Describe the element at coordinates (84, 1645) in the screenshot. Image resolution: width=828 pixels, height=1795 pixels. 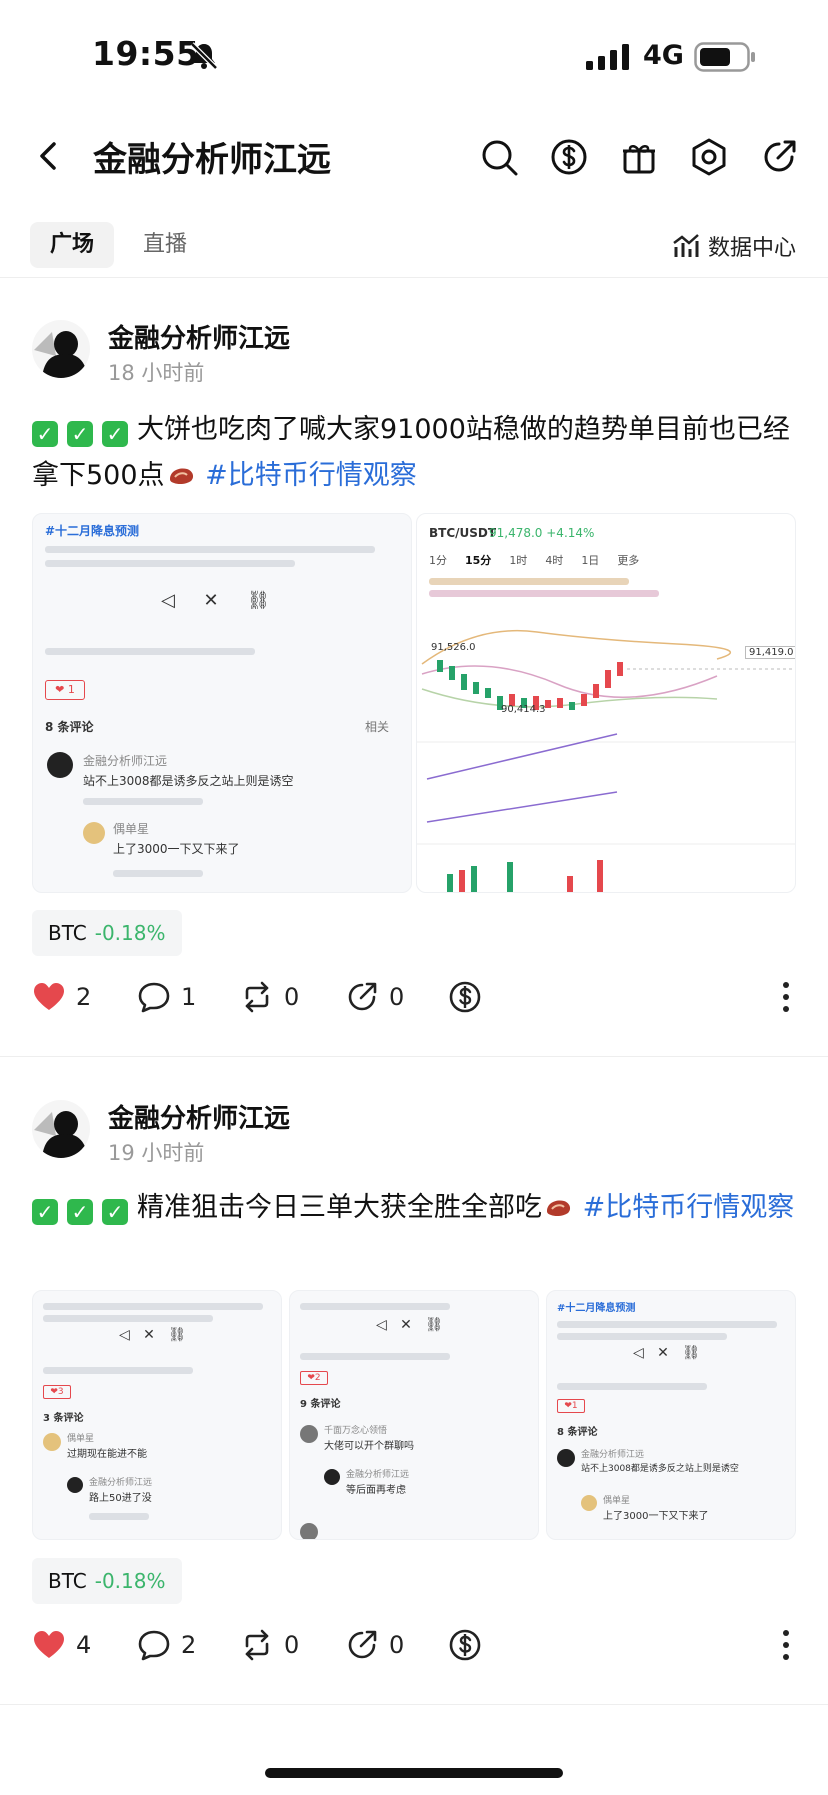
I see `like-count: 4` at that location.